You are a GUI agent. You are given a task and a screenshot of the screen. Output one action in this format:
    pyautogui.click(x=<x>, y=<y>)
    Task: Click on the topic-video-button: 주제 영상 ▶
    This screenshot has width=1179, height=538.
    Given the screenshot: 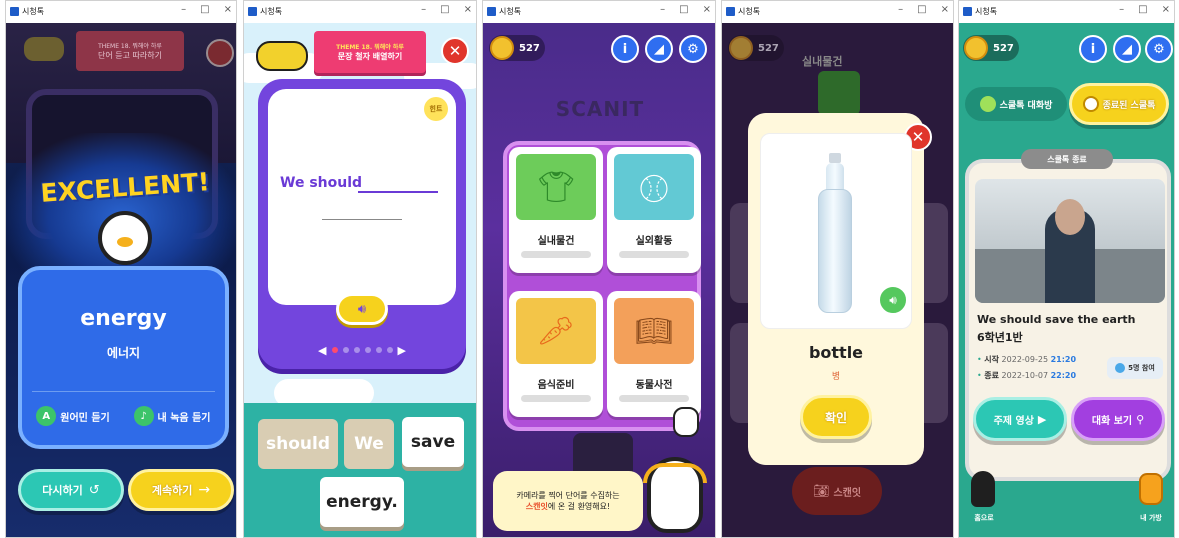 What is the action you would take?
    pyautogui.click(x=1020, y=419)
    